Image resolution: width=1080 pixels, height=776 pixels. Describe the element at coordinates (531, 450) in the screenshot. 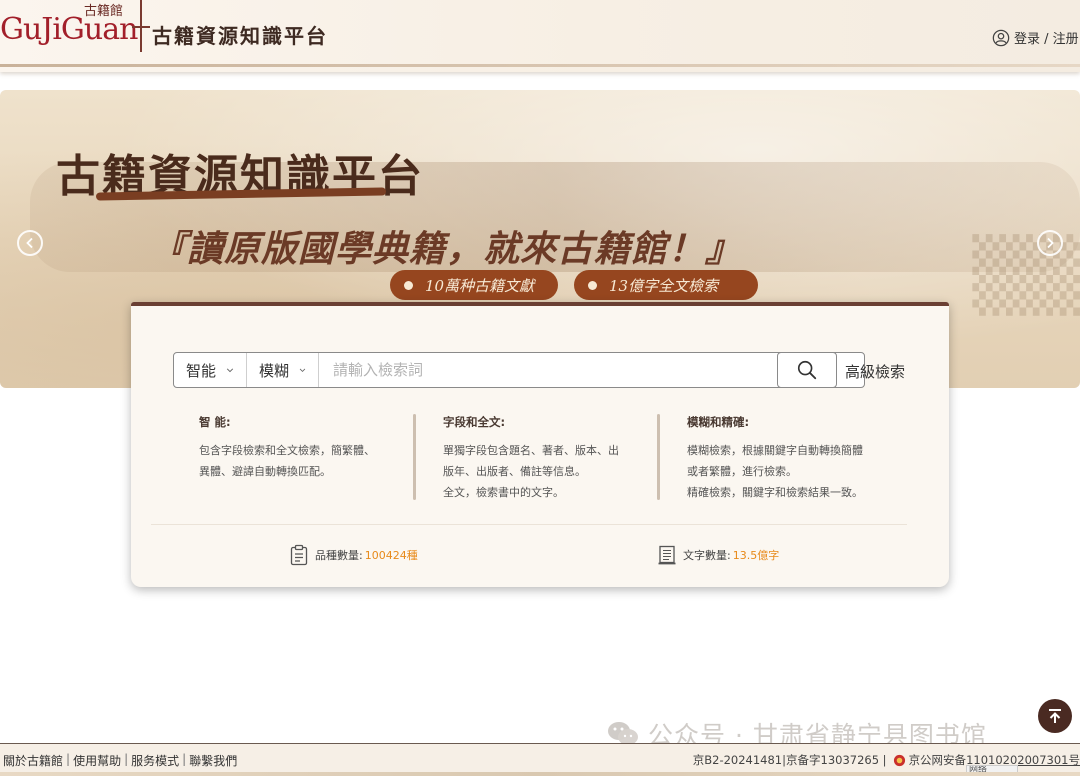

I see `description-line: 單獨字段包含題名、著者、版本、出` at that location.